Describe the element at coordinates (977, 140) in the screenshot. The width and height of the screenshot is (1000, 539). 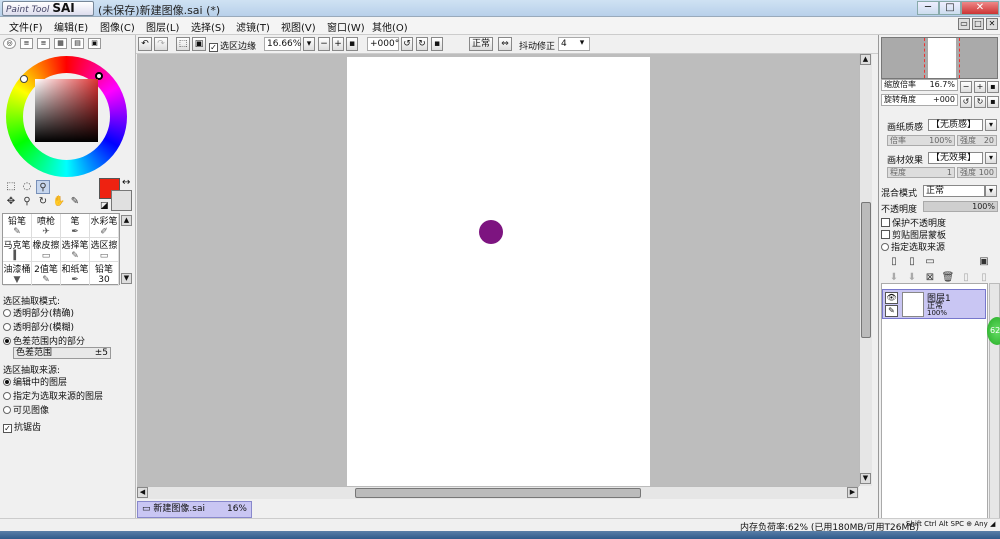
I see `texture-strength-slider: 强度 20` at that location.